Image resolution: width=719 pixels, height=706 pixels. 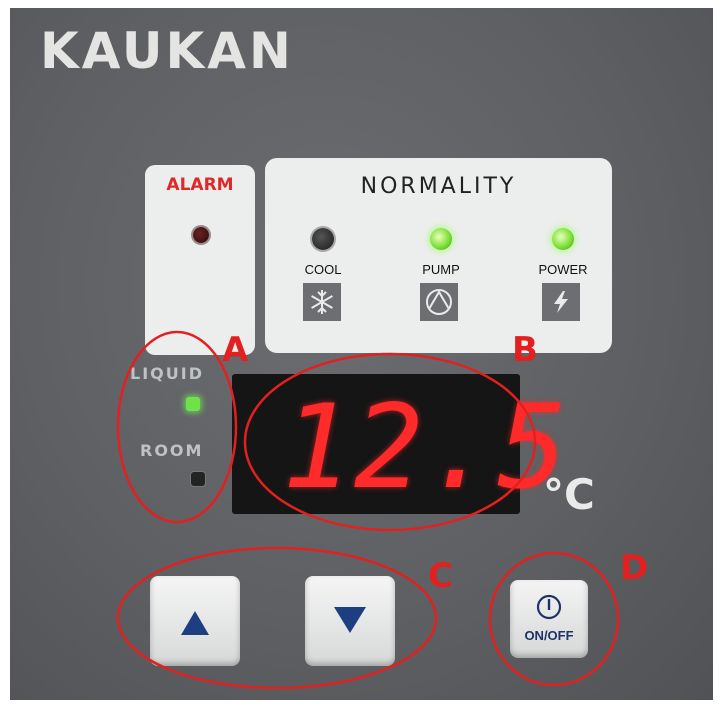 I want to click on annotation-label-a: A, so click(x=235, y=350).